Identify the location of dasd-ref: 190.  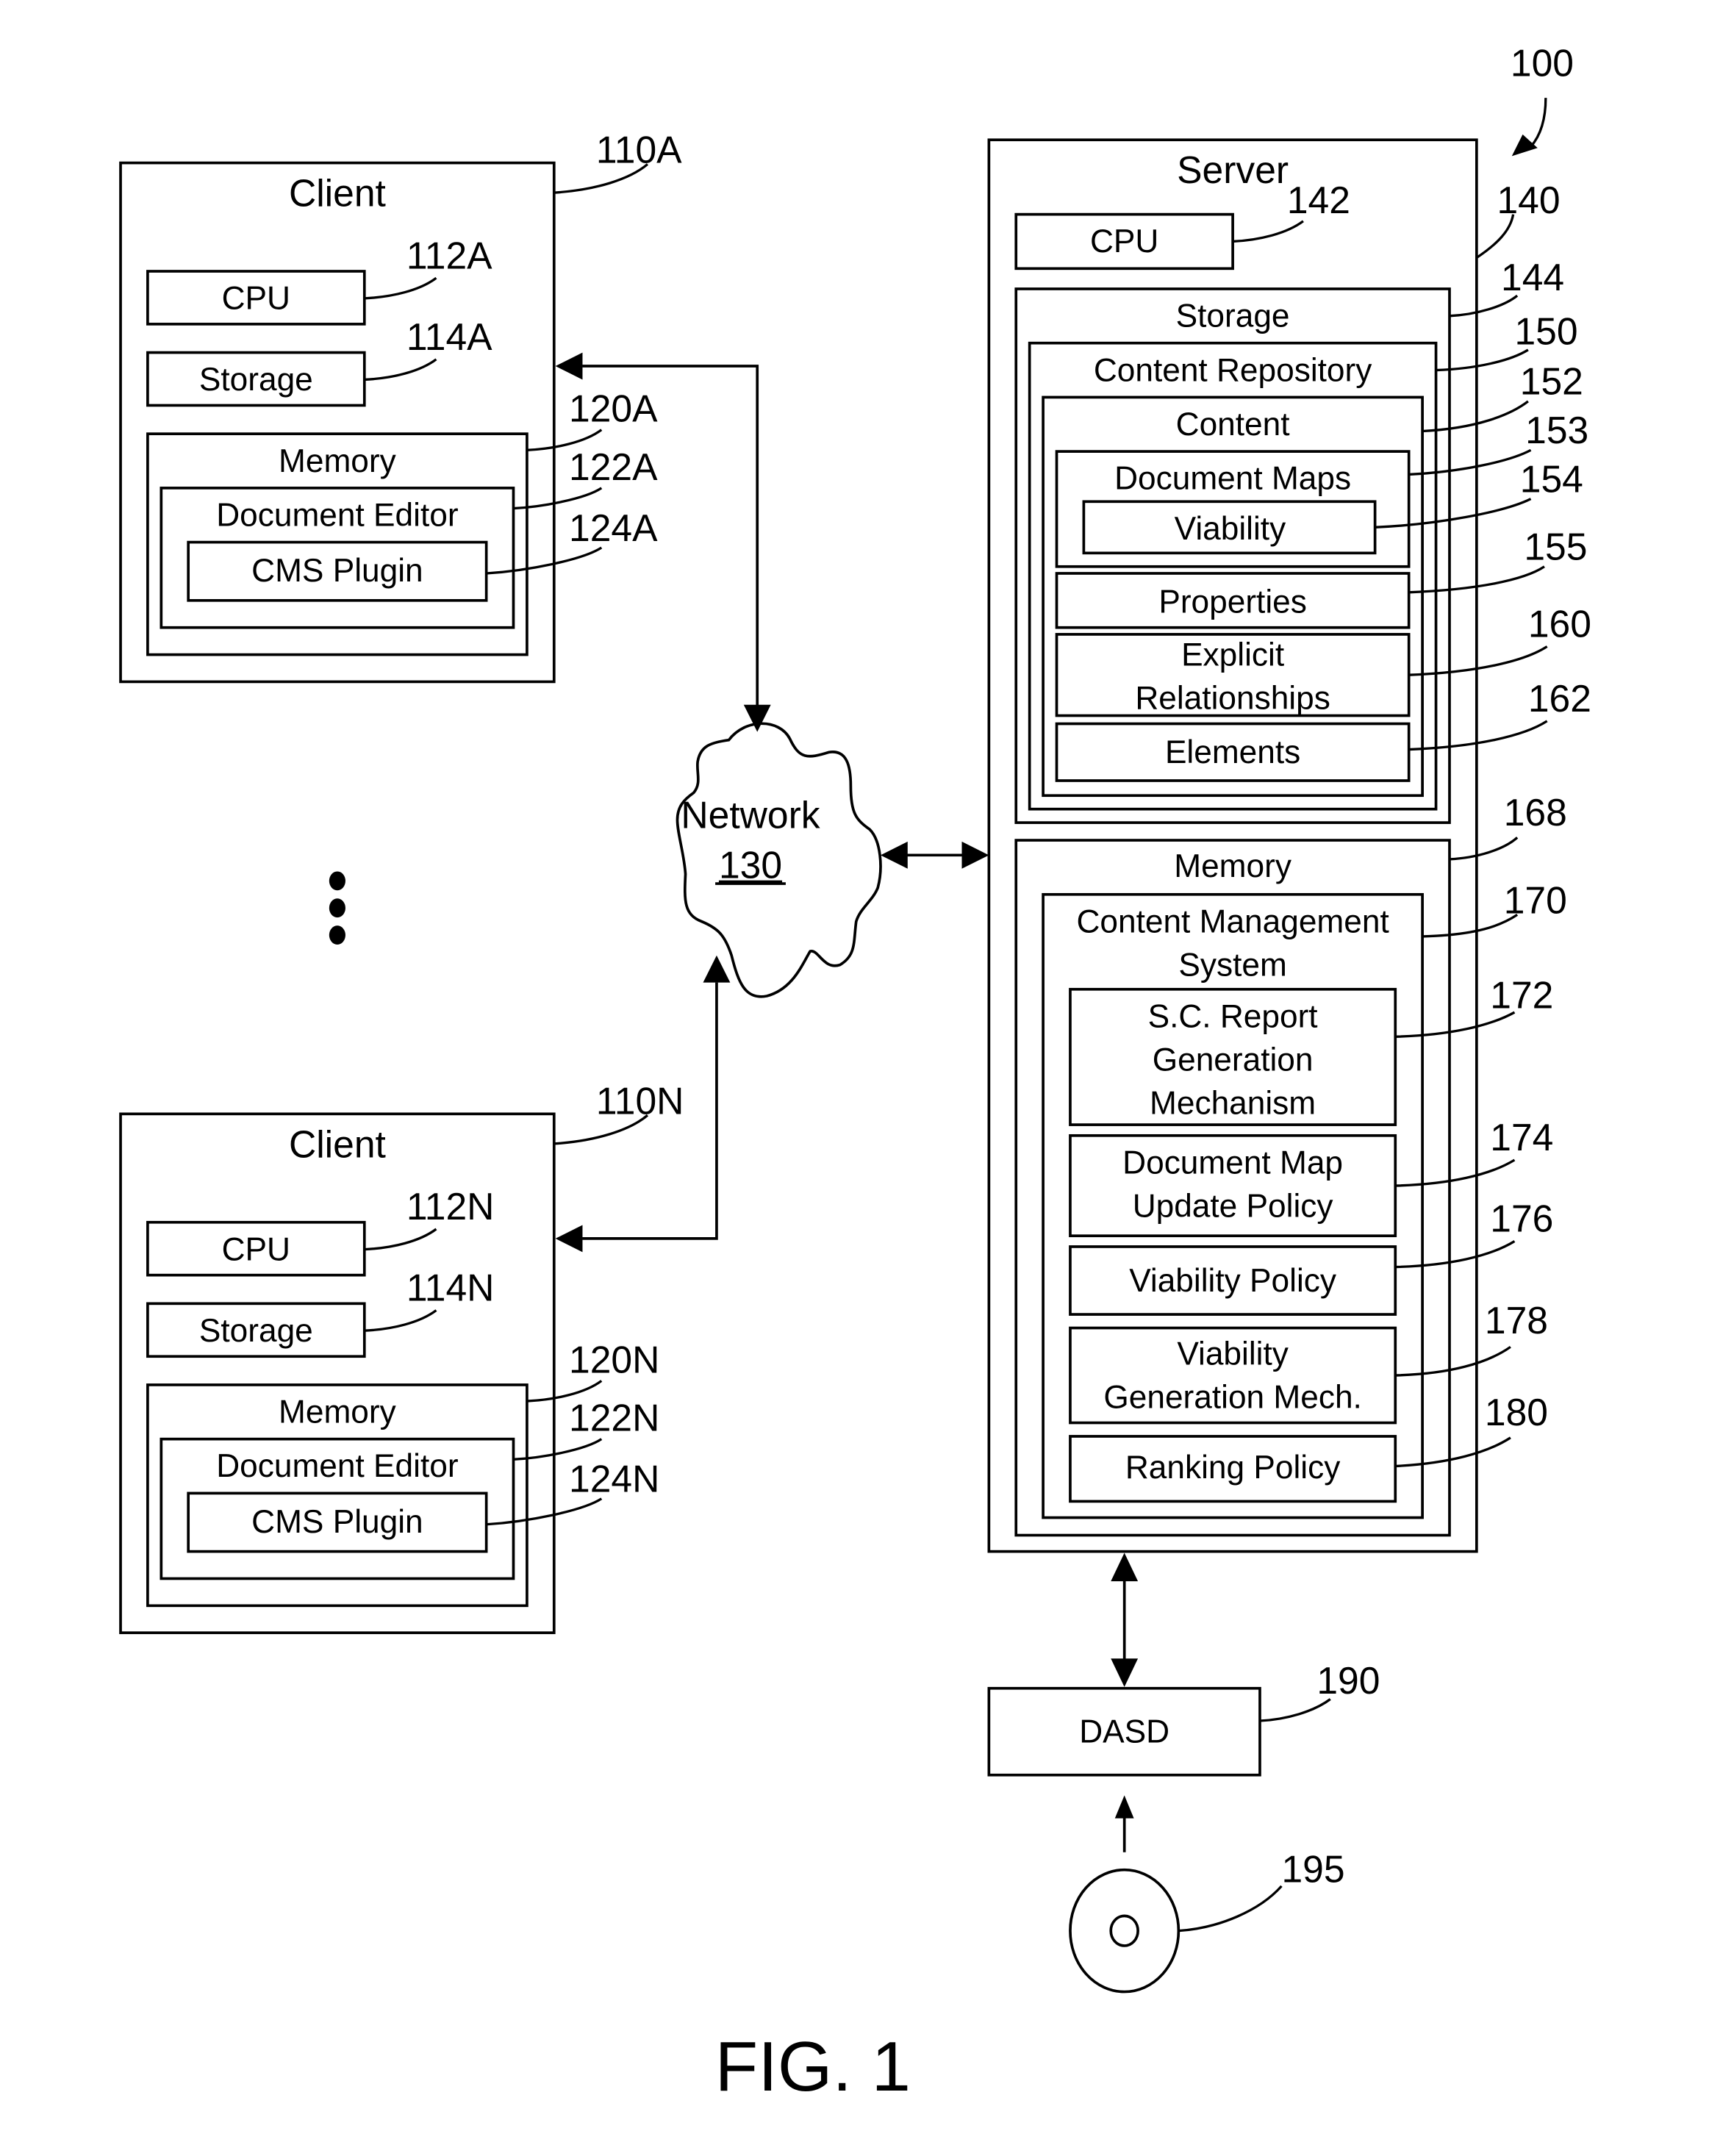
(1348, 1681).